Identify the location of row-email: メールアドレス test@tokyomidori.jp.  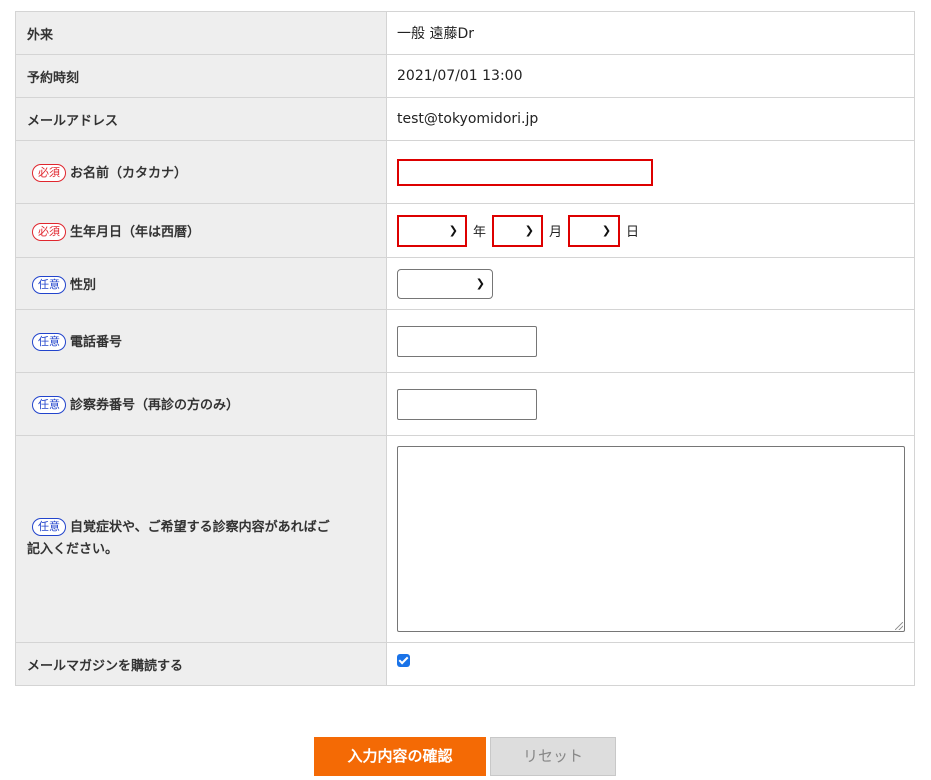
(465, 119).